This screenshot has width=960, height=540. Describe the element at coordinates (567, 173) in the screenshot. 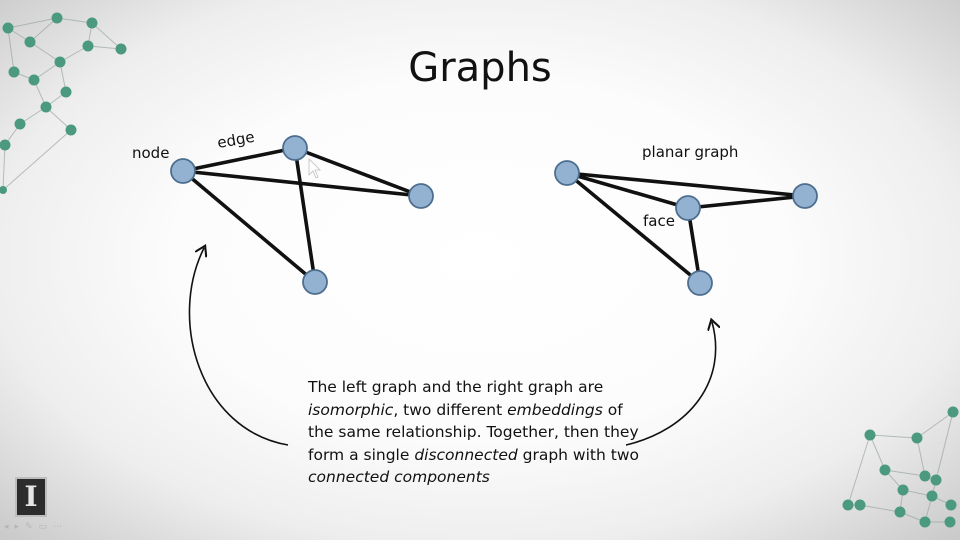

I see `right-graph-node-A` at that location.